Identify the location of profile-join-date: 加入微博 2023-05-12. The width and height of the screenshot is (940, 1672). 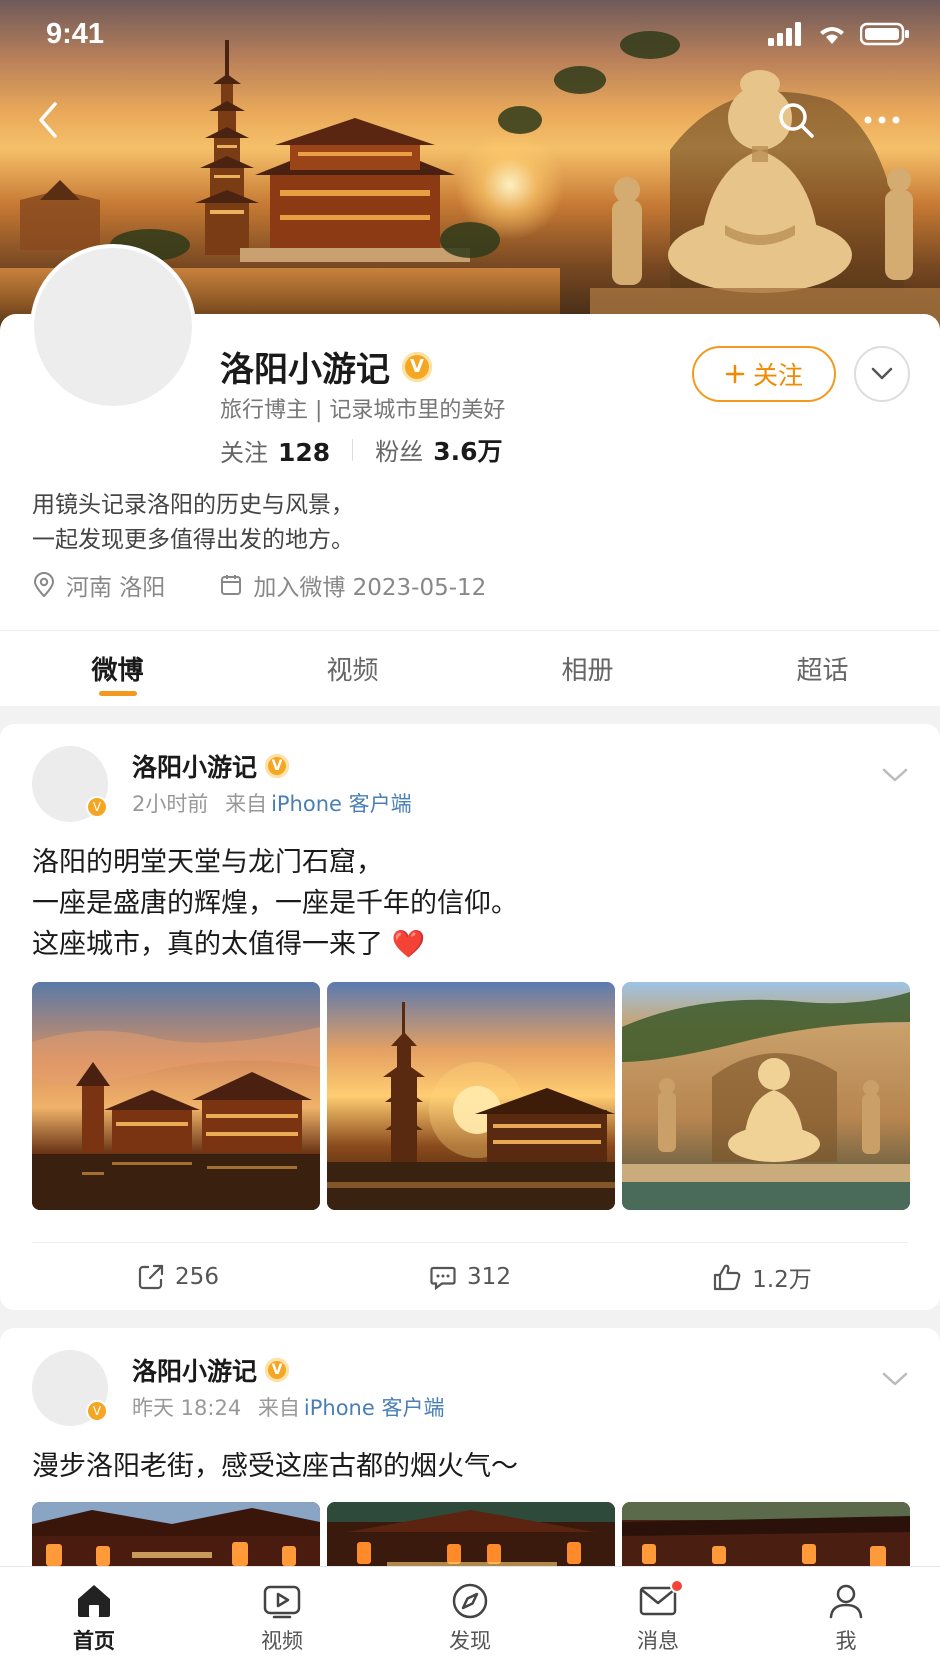
(370, 588).